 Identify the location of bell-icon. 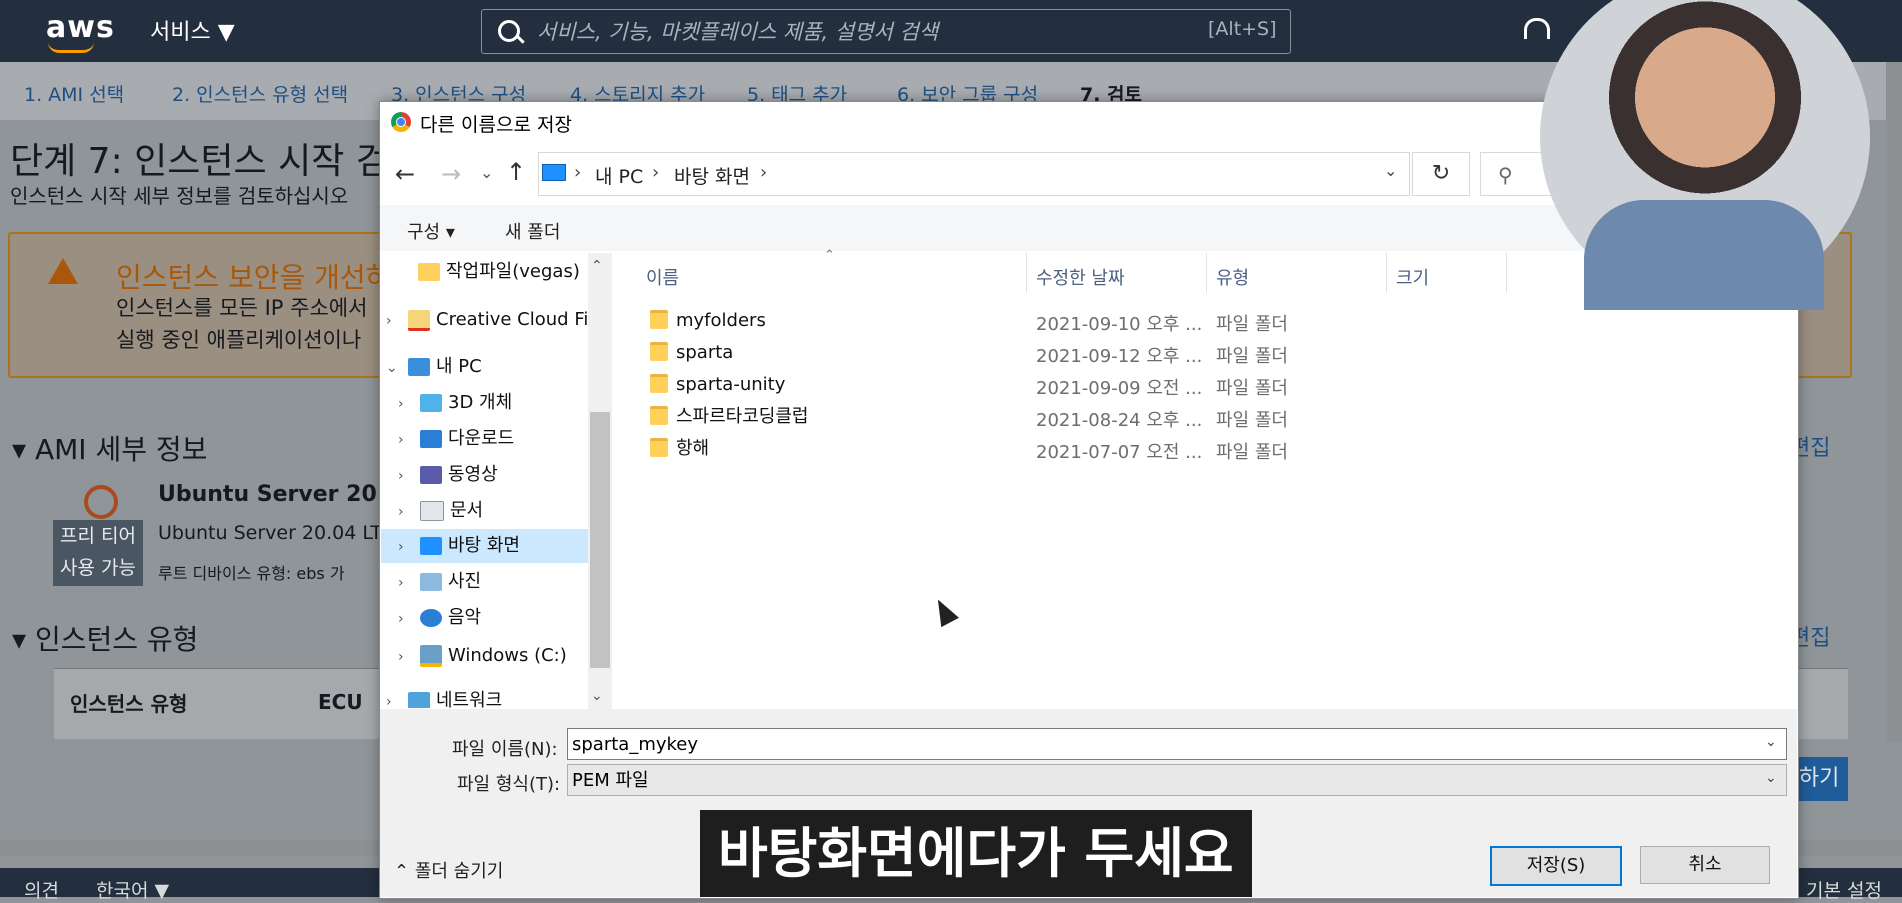
(1537, 28).